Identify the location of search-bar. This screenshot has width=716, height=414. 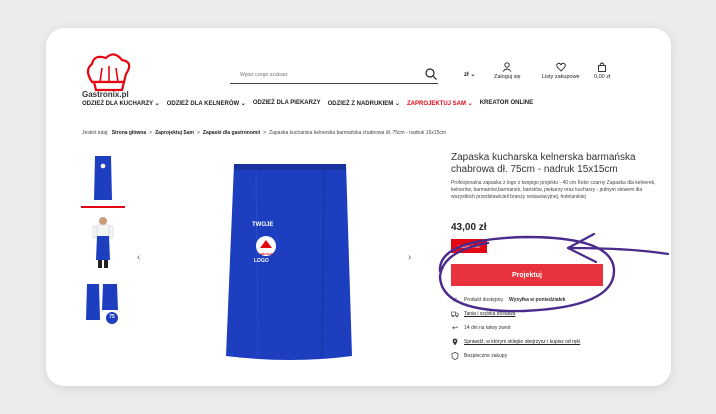
(334, 75).